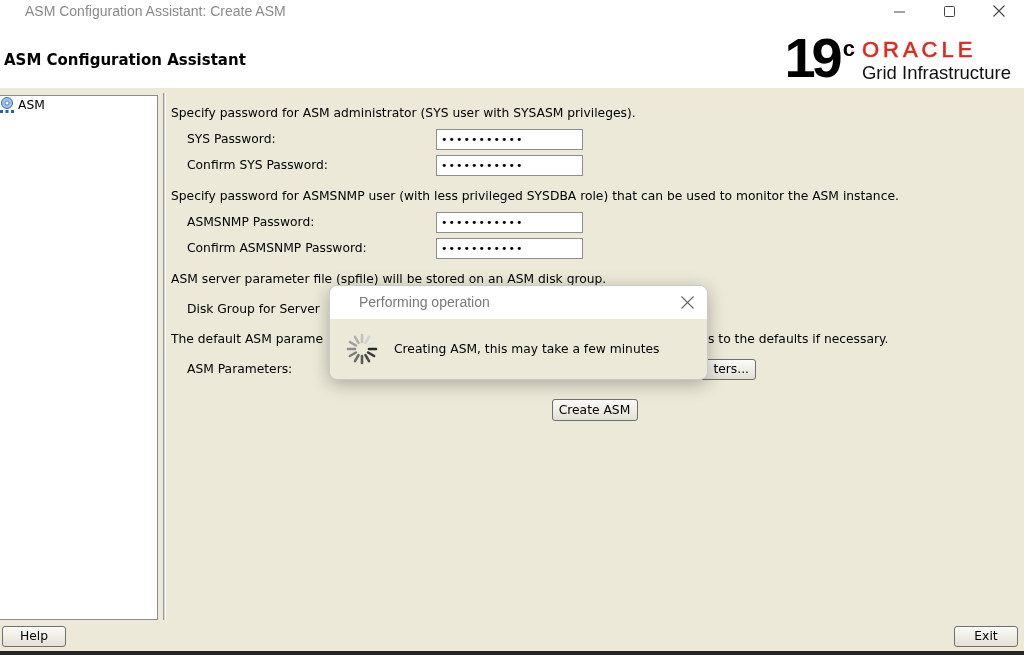 This screenshot has width=1024, height=655. What do you see at coordinates (247, 338) in the screenshot?
I see `instruction-text: The default ASM parame` at bounding box center [247, 338].